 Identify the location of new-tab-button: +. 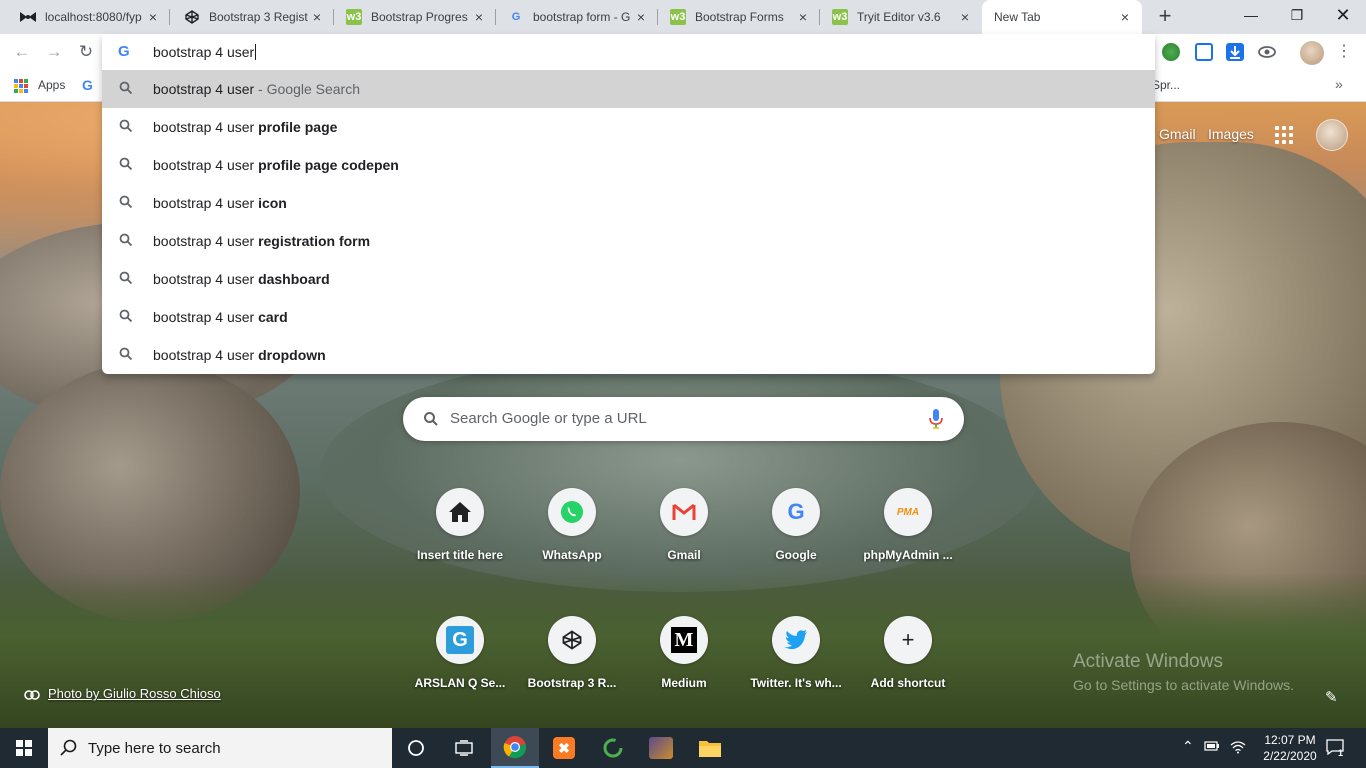
(1165, 16).